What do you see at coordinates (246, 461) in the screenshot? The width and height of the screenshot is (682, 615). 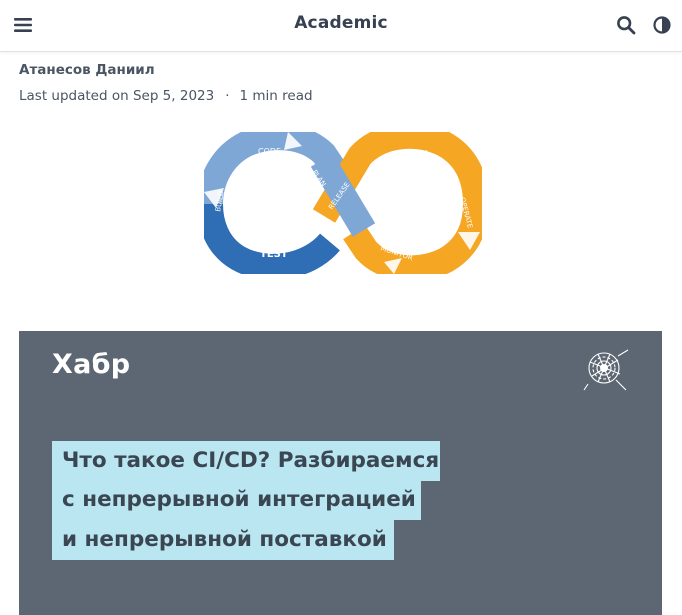 I see `hero-title-line-1: Что такое CI/CD? Разбираемся` at bounding box center [246, 461].